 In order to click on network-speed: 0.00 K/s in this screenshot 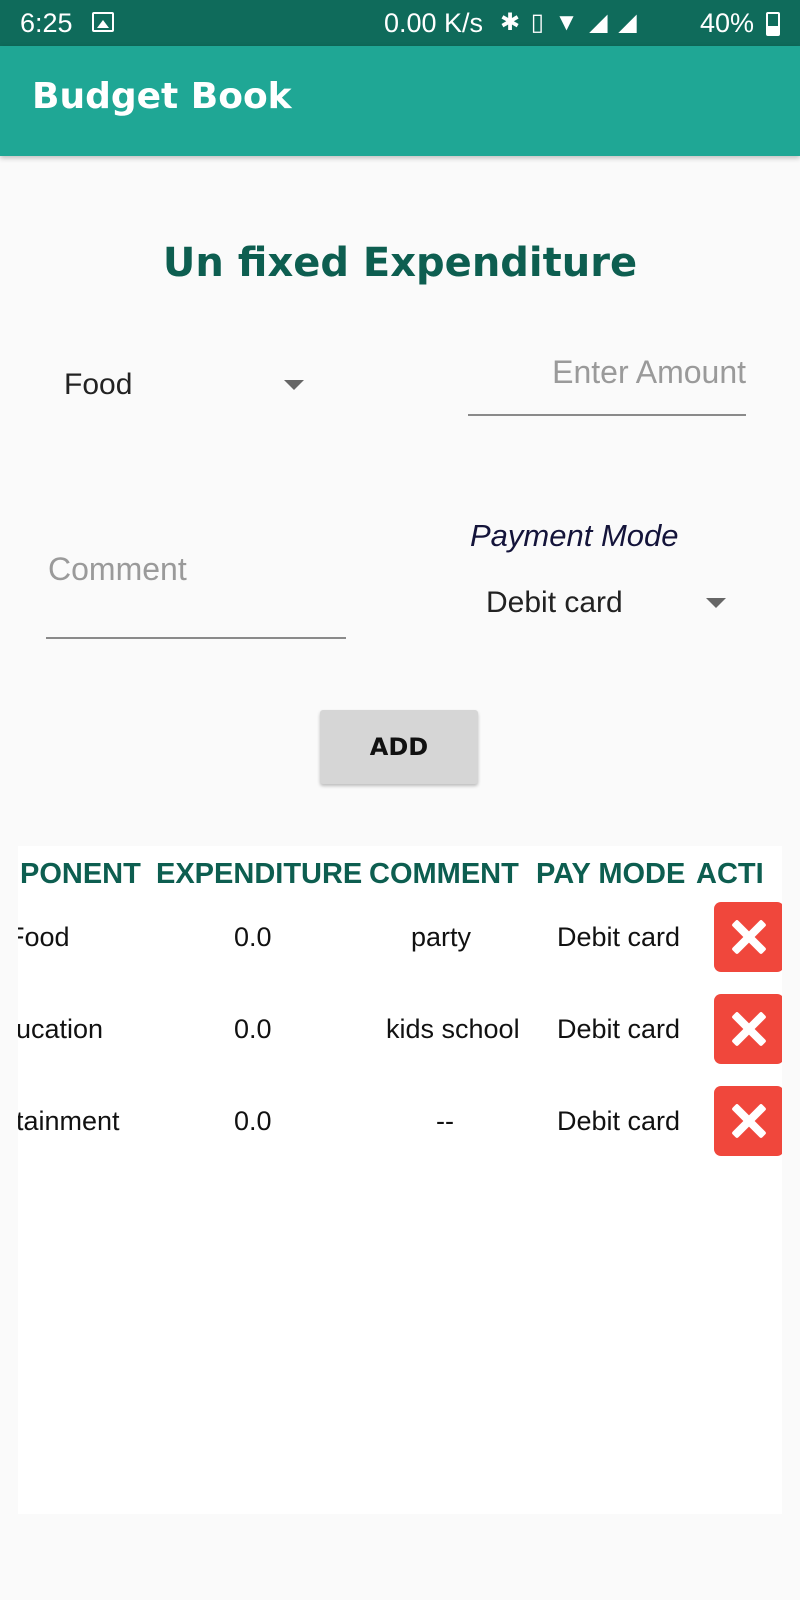, I will do `click(434, 23)`.